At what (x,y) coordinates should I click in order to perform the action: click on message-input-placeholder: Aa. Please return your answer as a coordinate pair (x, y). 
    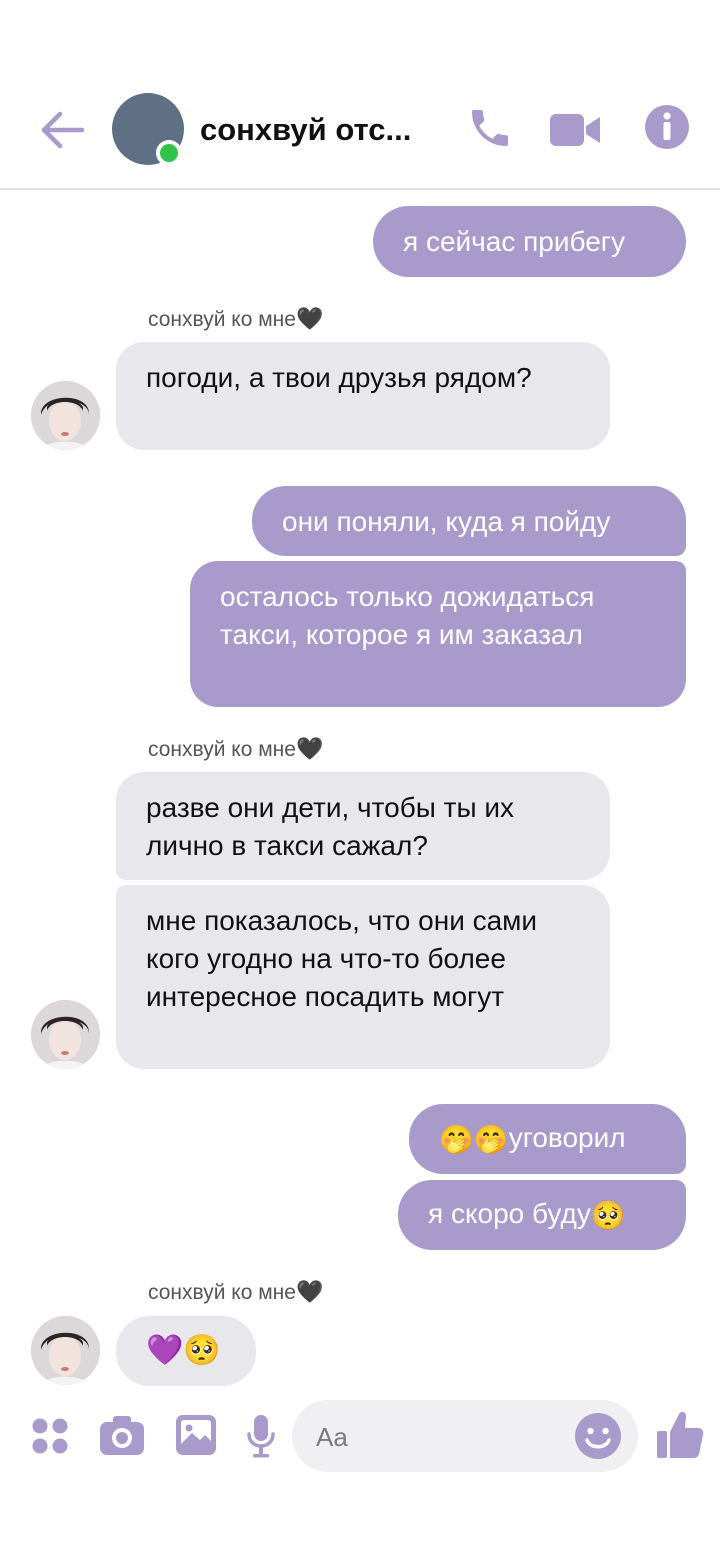
    Looking at the image, I should click on (332, 1437).